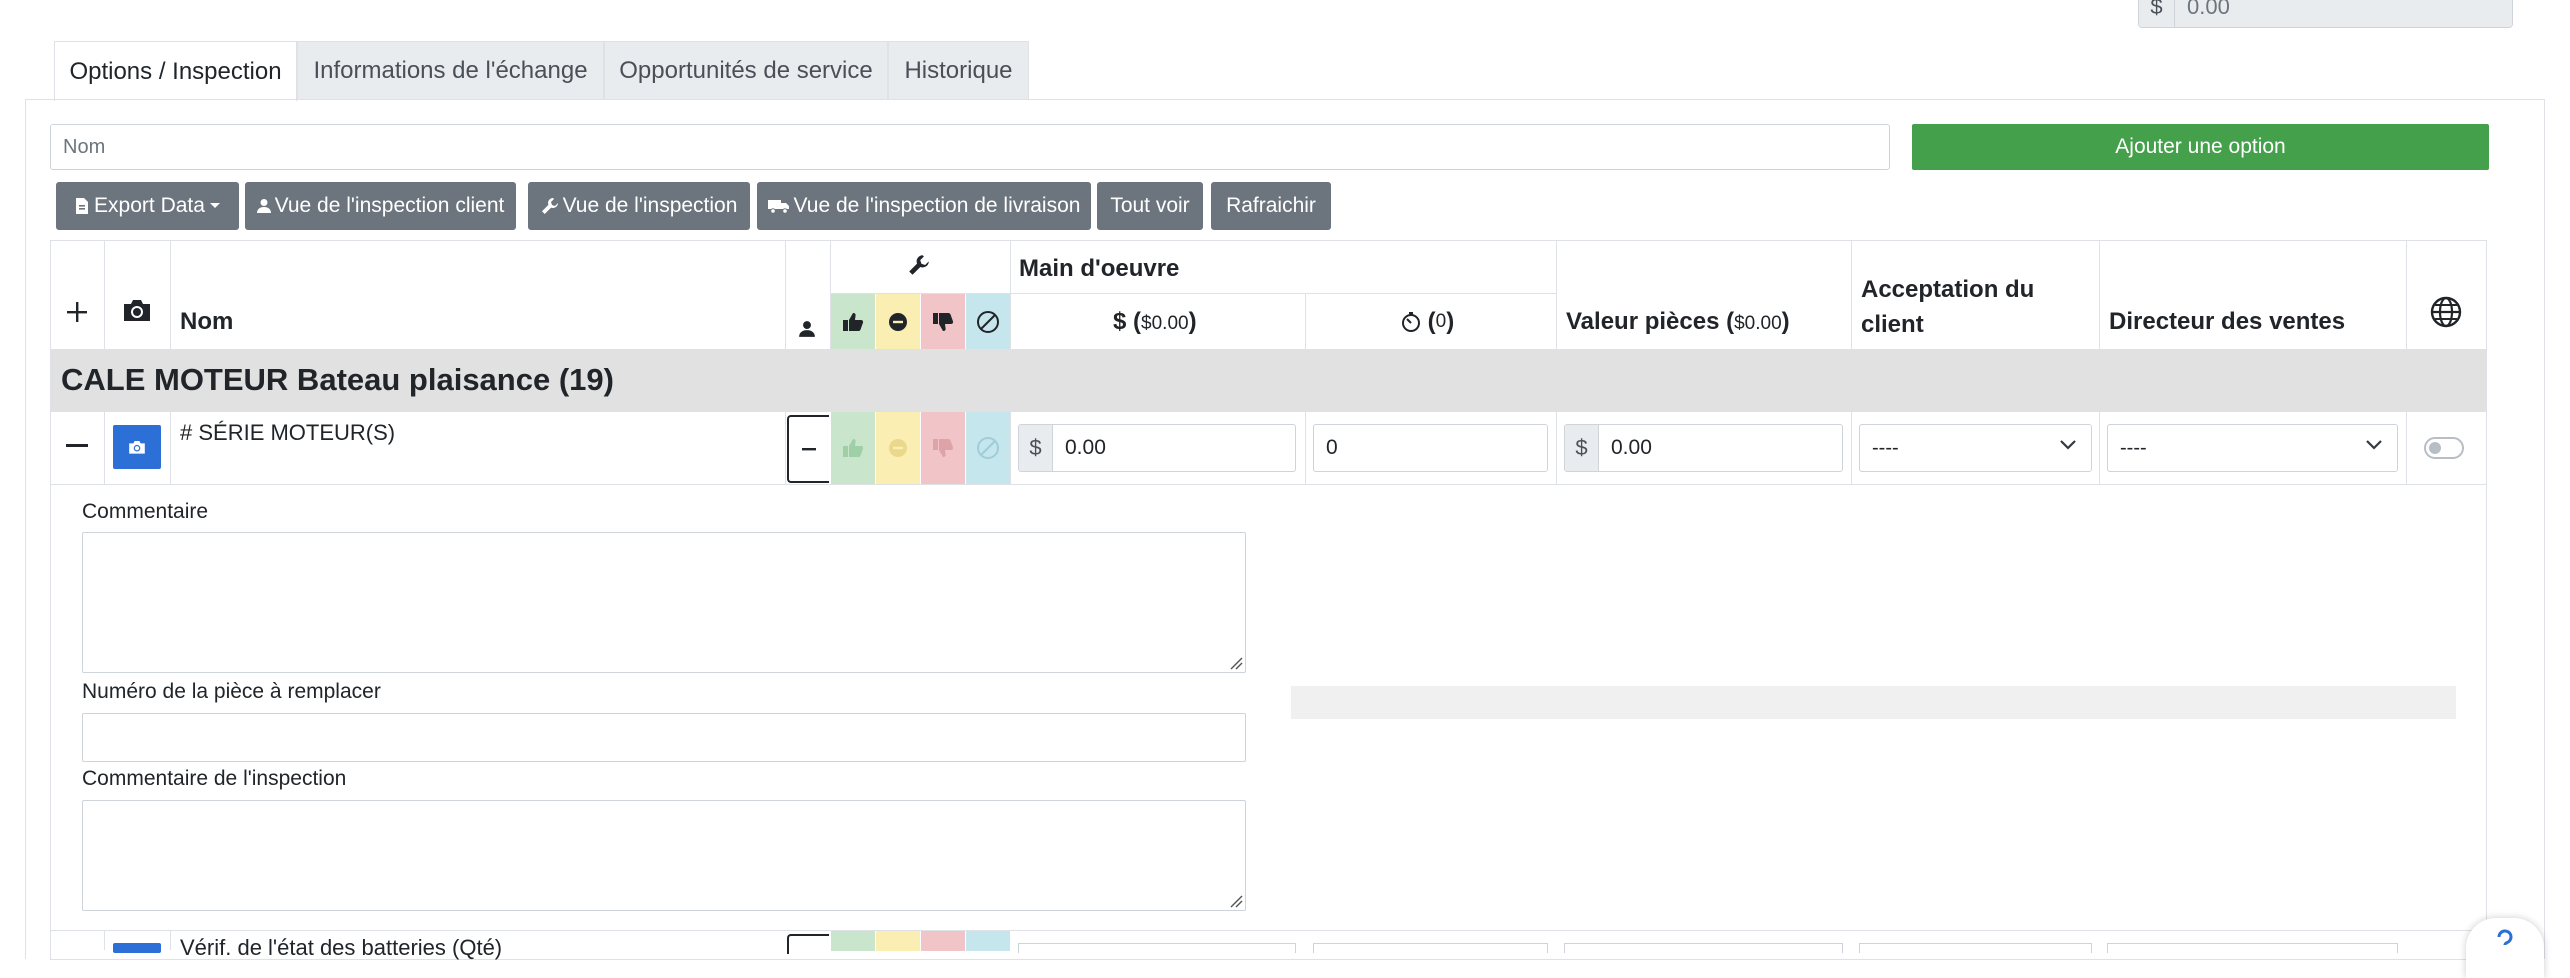 This screenshot has width=2570, height=978. Describe the element at coordinates (2505, 948) in the screenshot. I see `help-button` at that location.